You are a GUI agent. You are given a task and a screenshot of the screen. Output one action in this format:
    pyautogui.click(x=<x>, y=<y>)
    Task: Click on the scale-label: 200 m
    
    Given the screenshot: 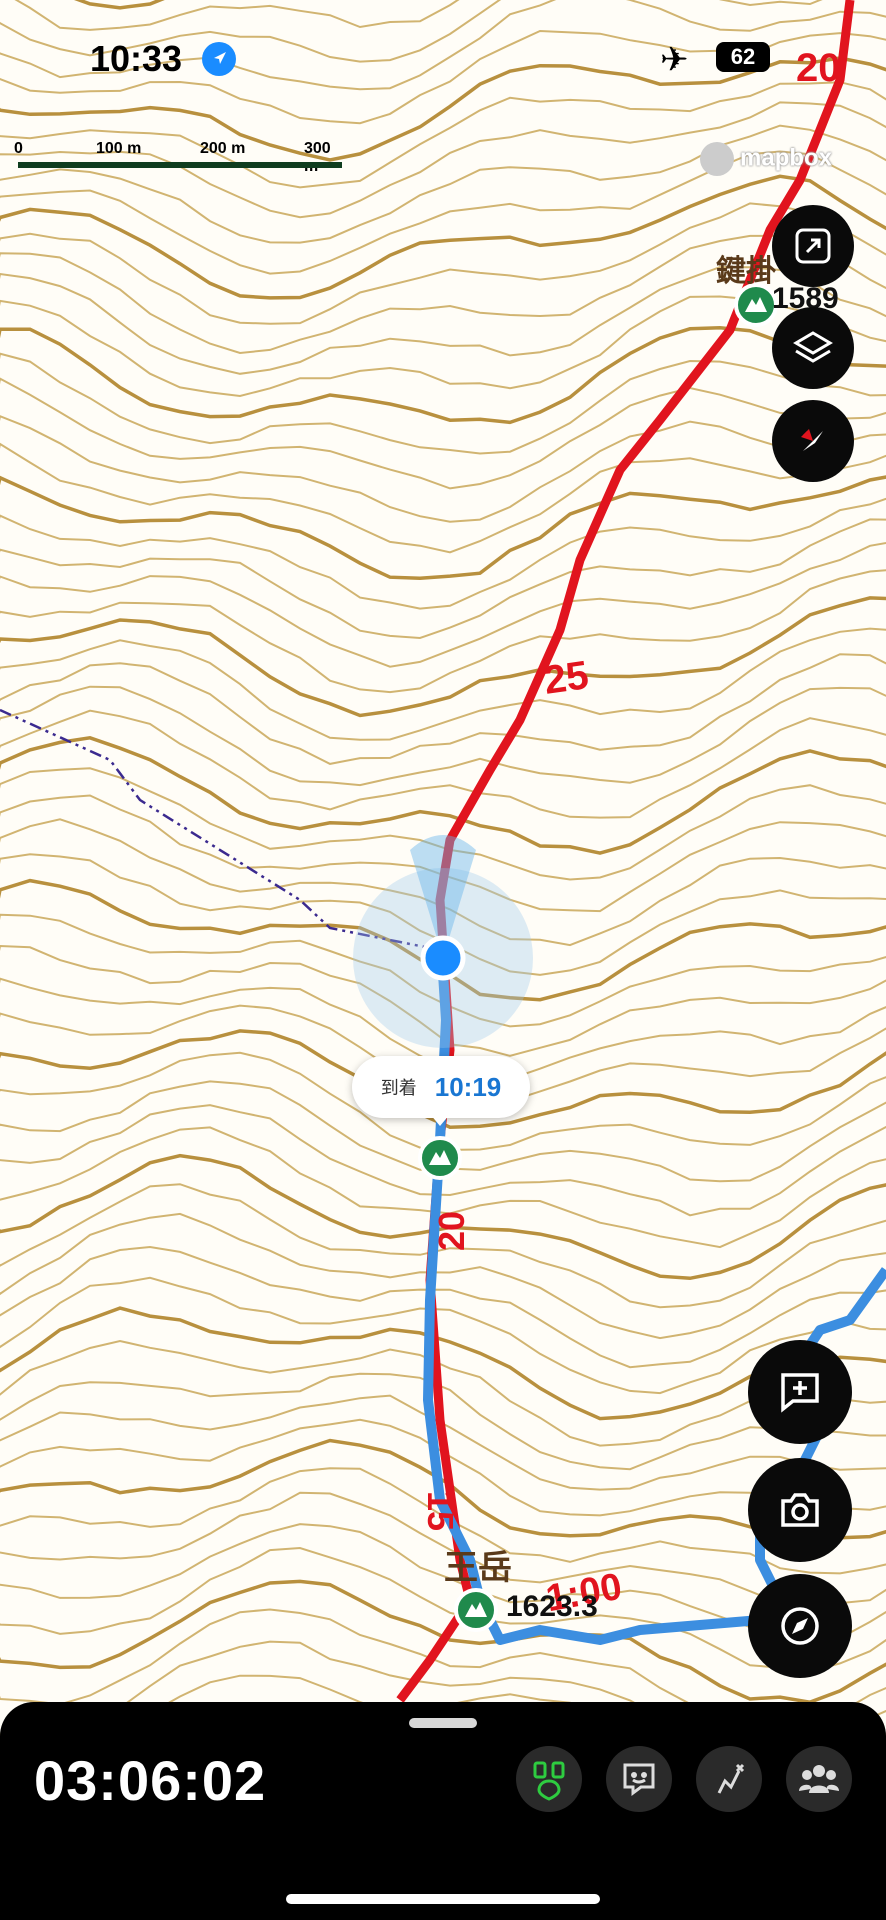 What is the action you would take?
    pyautogui.click(x=223, y=148)
    